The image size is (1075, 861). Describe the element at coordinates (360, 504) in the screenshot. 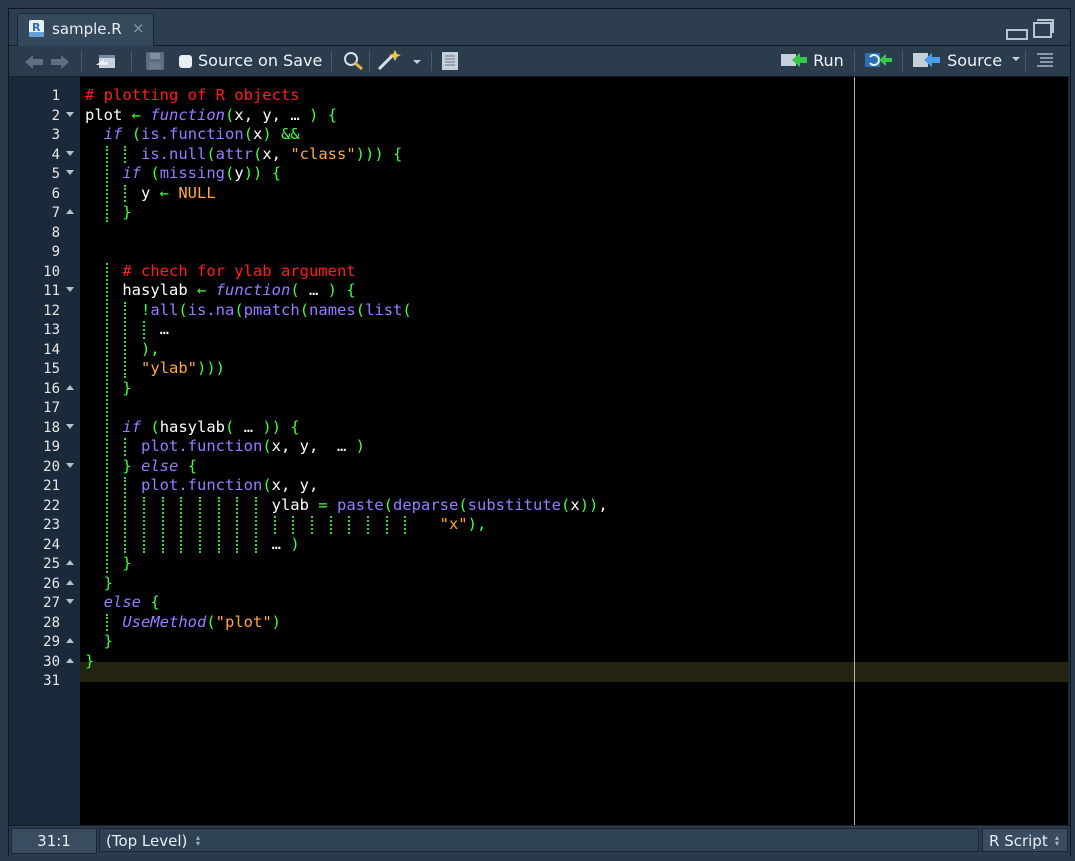

I see `code-token: paste` at that location.